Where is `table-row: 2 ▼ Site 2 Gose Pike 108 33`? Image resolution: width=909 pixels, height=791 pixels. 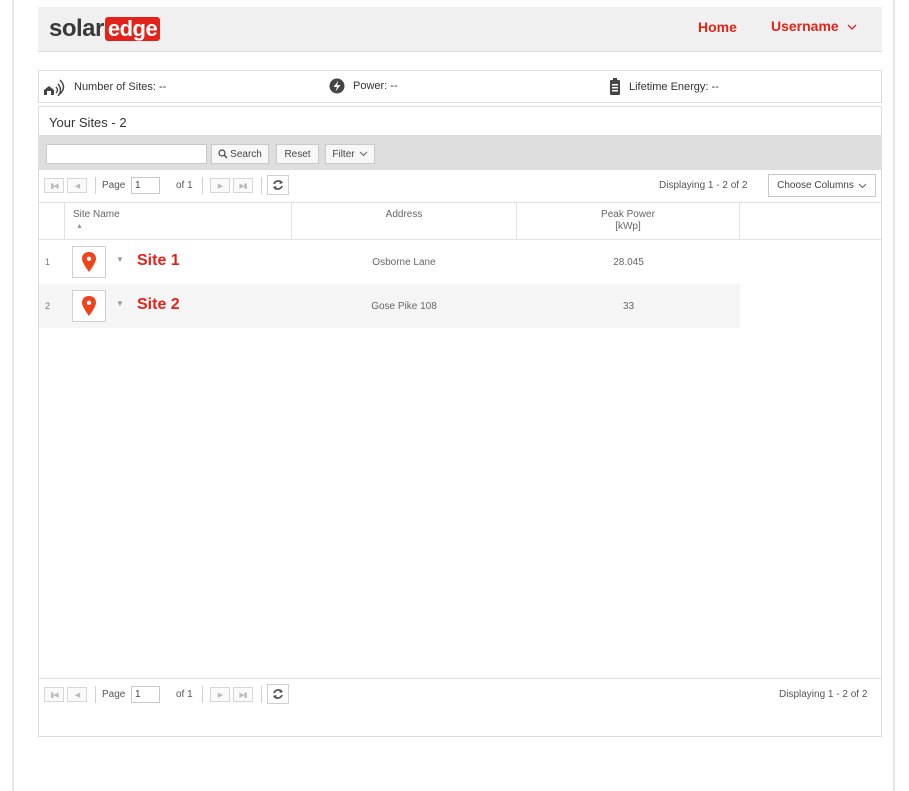
table-row: 2 ▼ Site 2 Gose Pike 108 33 is located at coordinates (389, 306).